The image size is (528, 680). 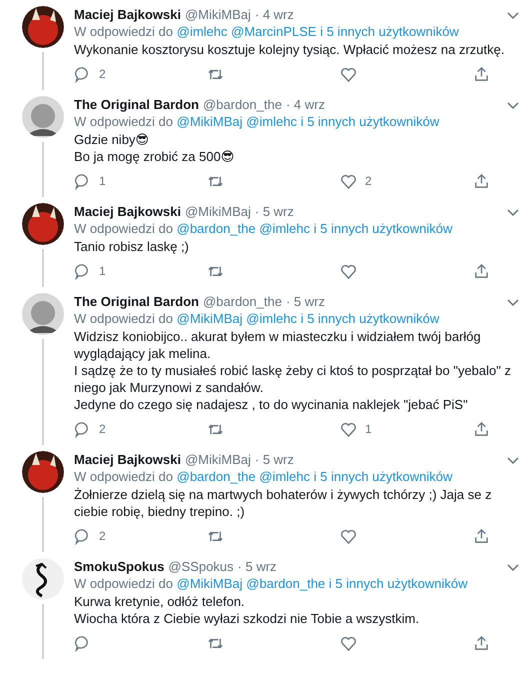 What do you see at coordinates (368, 429) in the screenshot?
I see `like-count: 1` at bounding box center [368, 429].